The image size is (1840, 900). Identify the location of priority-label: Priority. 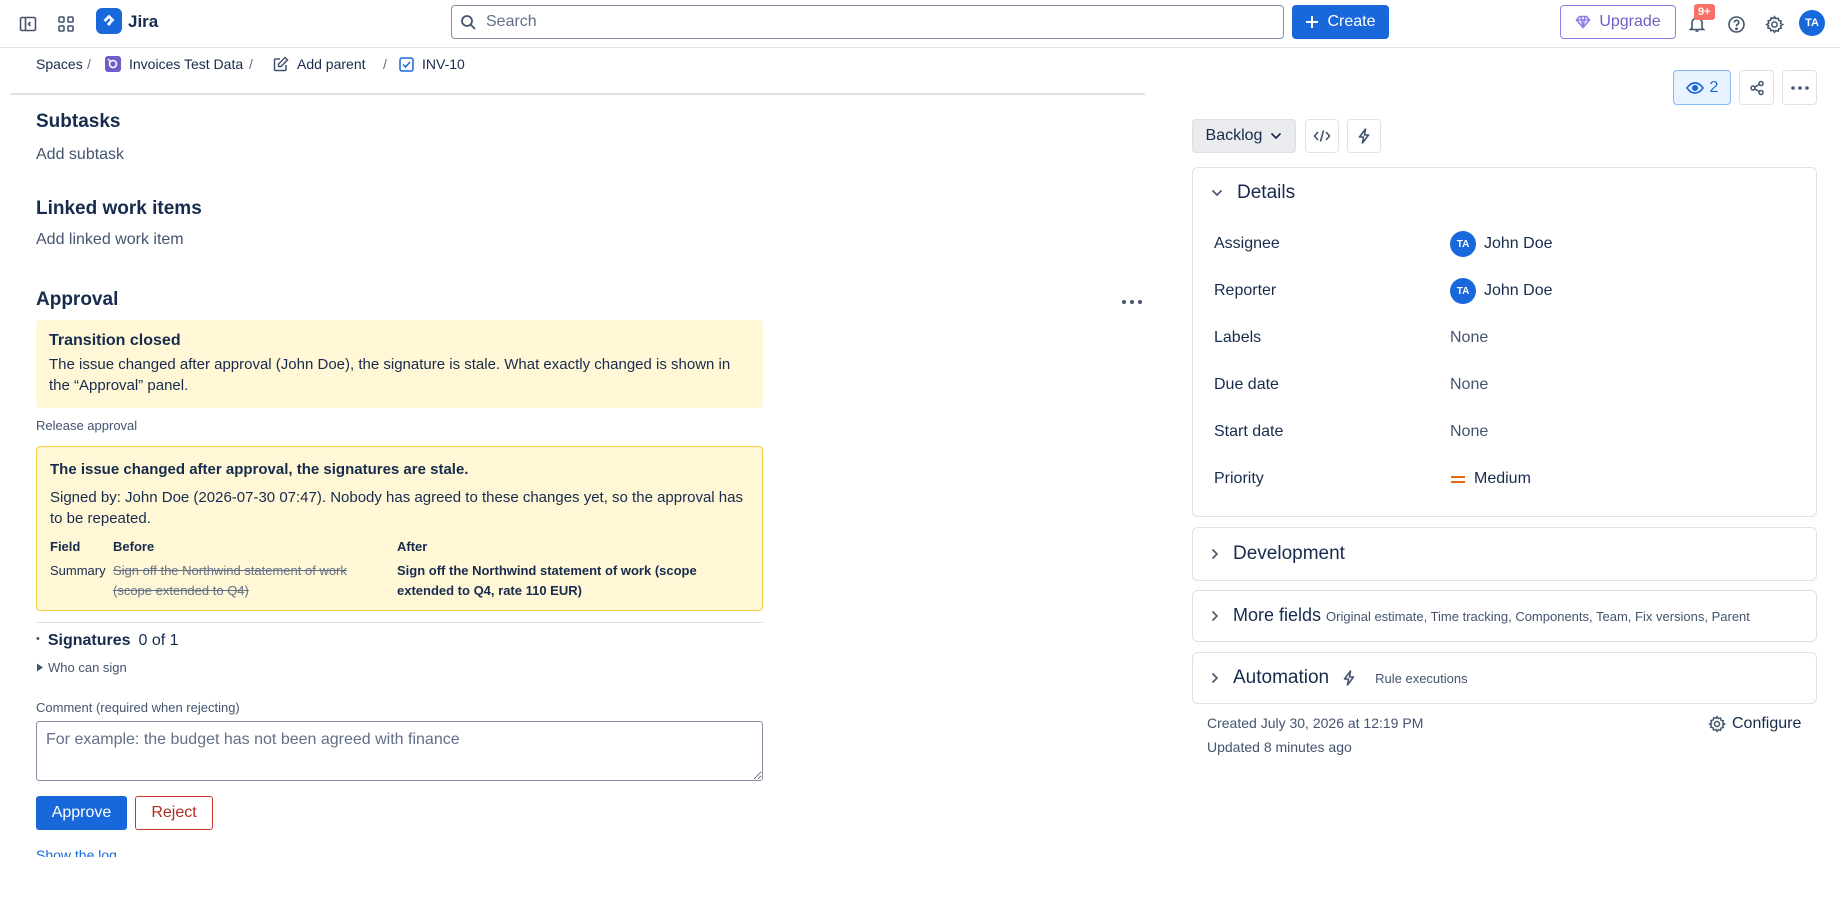
(1239, 478).